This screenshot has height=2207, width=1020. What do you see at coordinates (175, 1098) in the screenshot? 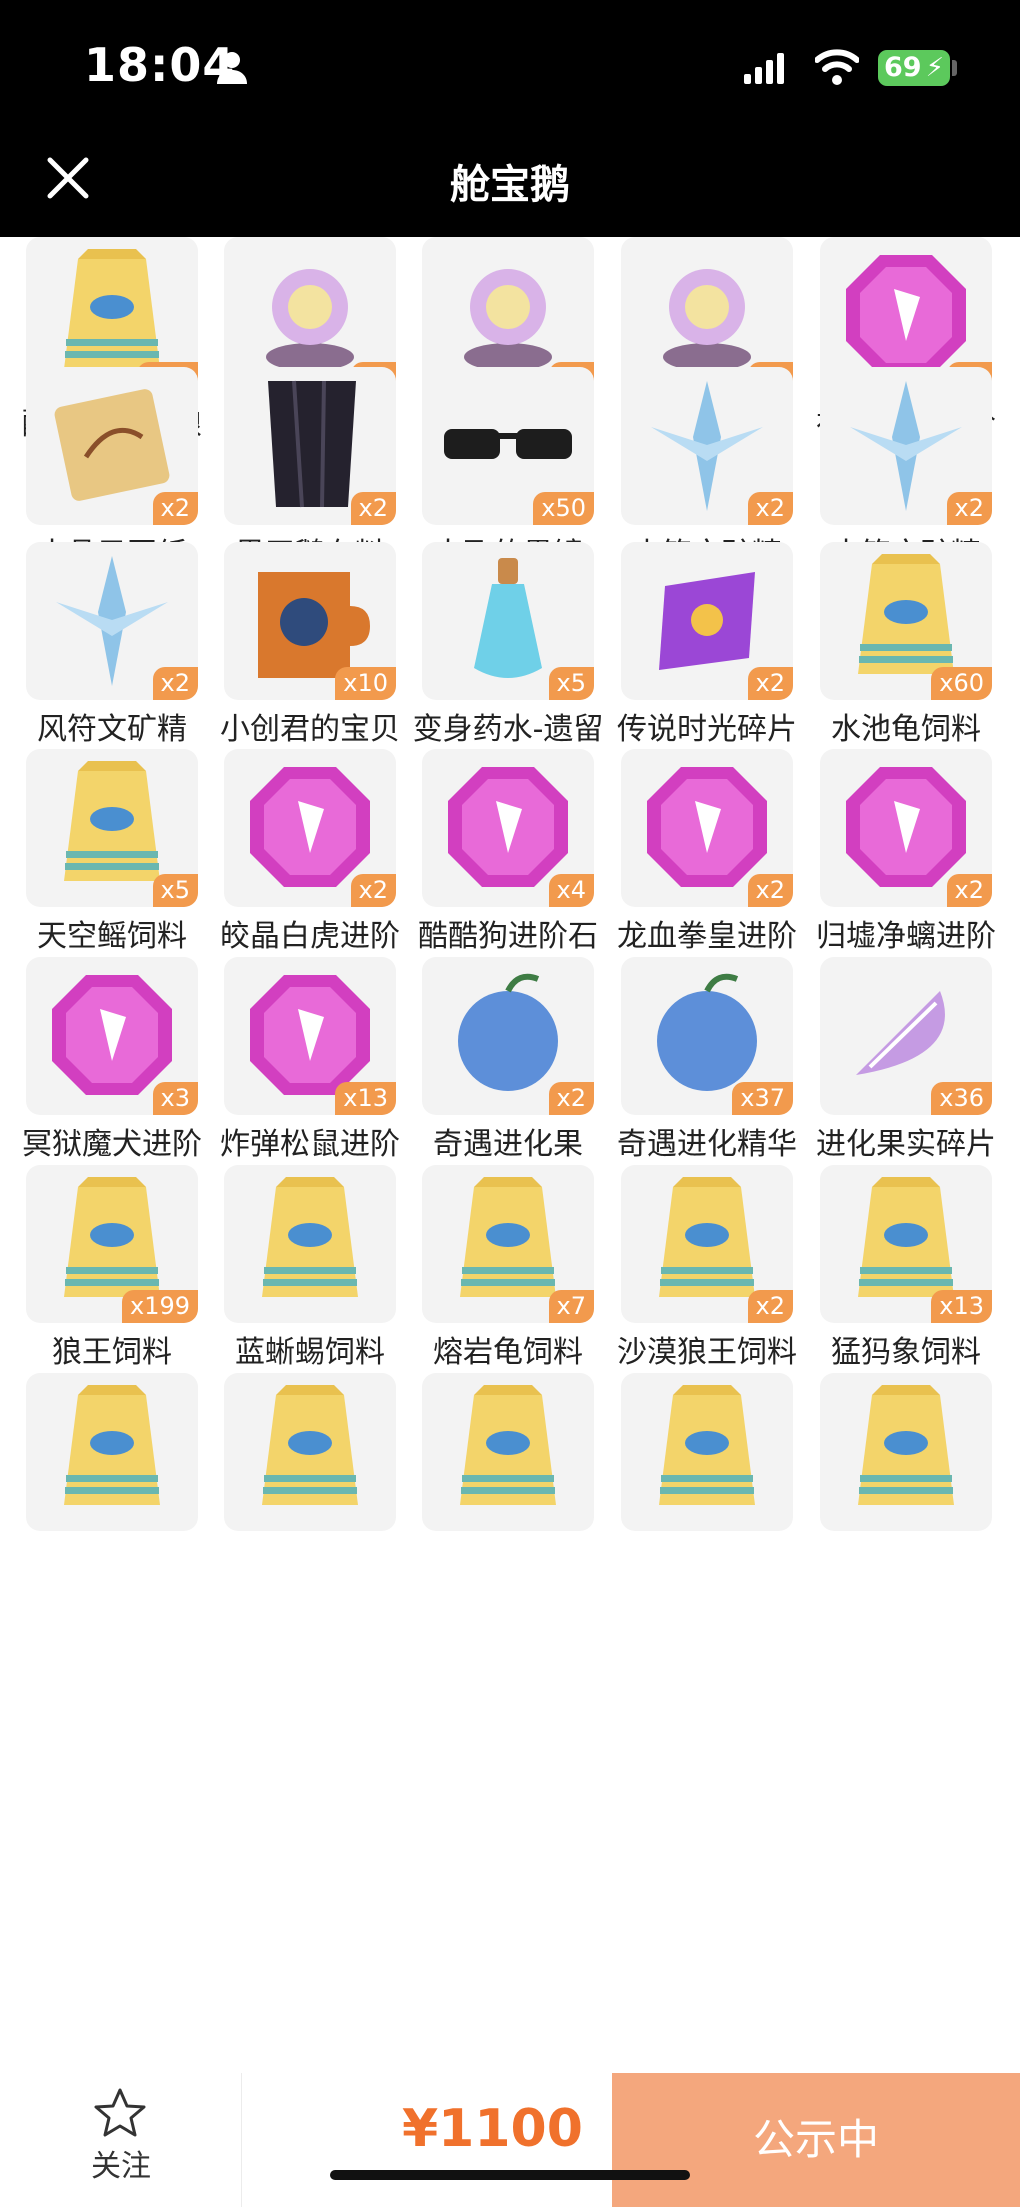
I see `item-count-badge: x3` at bounding box center [175, 1098].